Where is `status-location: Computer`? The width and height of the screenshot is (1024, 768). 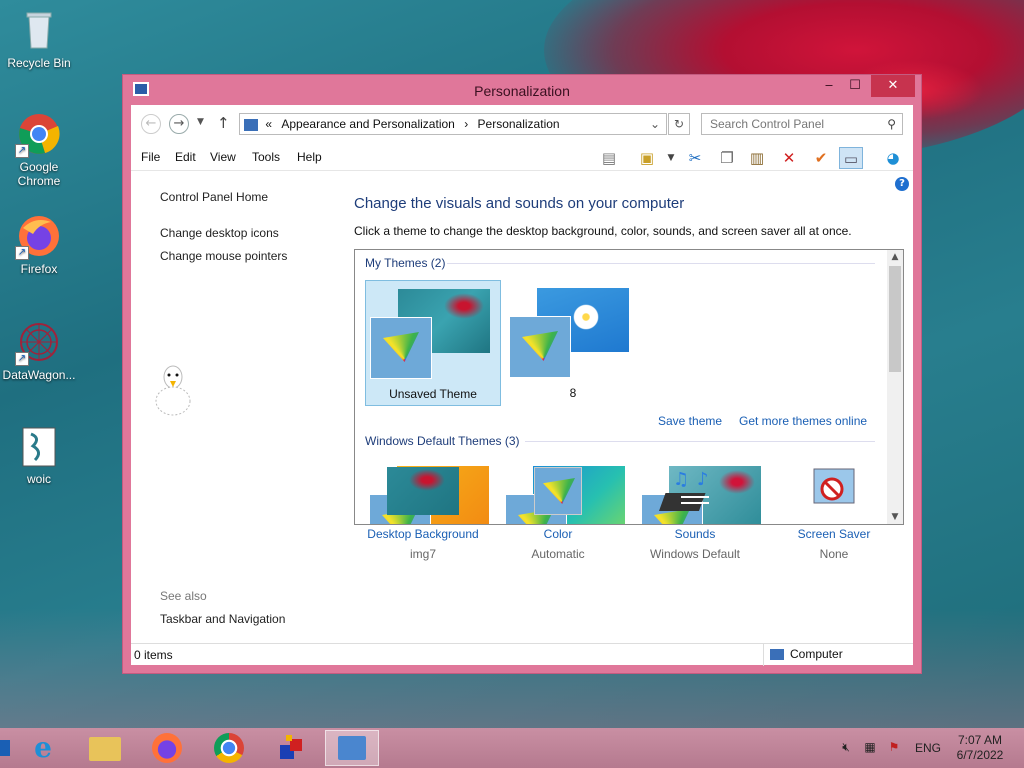 status-location: Computer is located at coordinates (803, 655).